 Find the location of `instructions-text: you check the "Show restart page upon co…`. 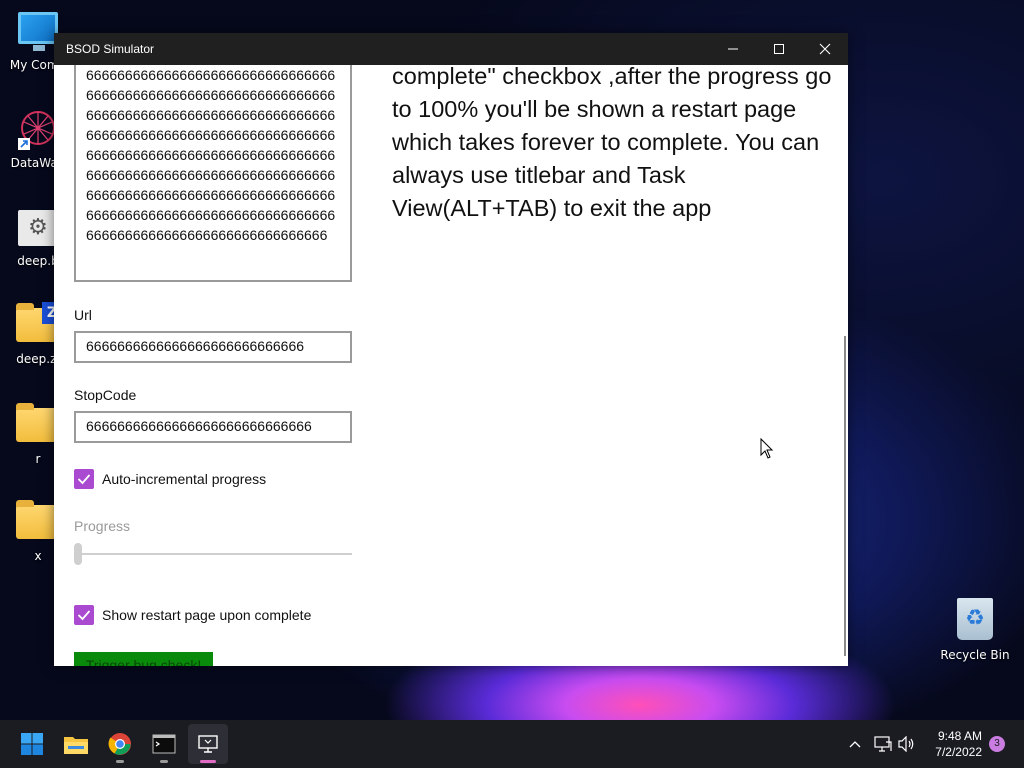

instructions-text: you check the "Show restart page upon co… is located at coordinates (612, 143).